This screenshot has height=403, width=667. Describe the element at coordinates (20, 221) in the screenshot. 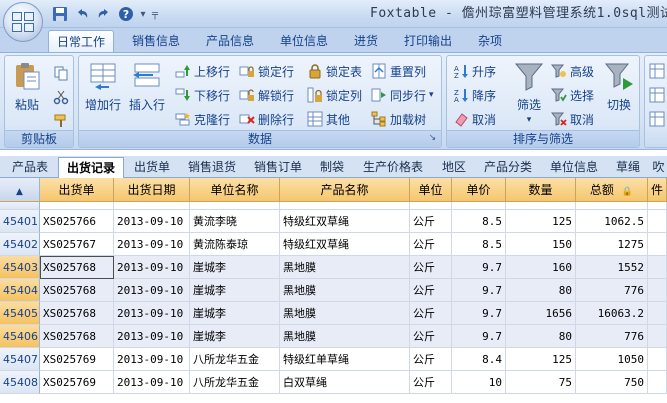

I see `row-header: 45401` at that location.